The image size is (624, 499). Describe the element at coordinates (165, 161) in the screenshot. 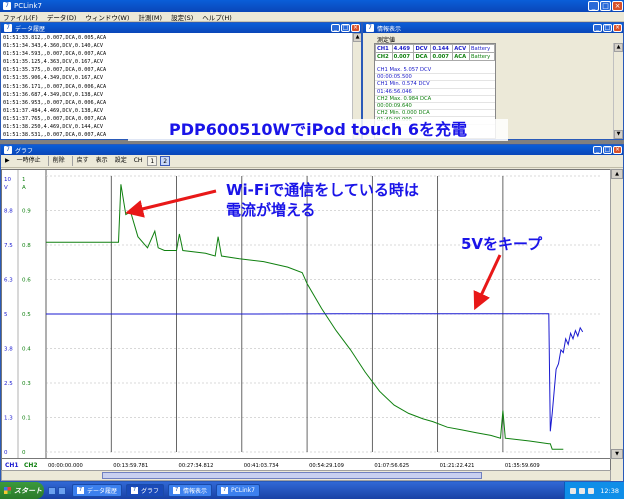

I see `channel-2-button: 2` at that location.